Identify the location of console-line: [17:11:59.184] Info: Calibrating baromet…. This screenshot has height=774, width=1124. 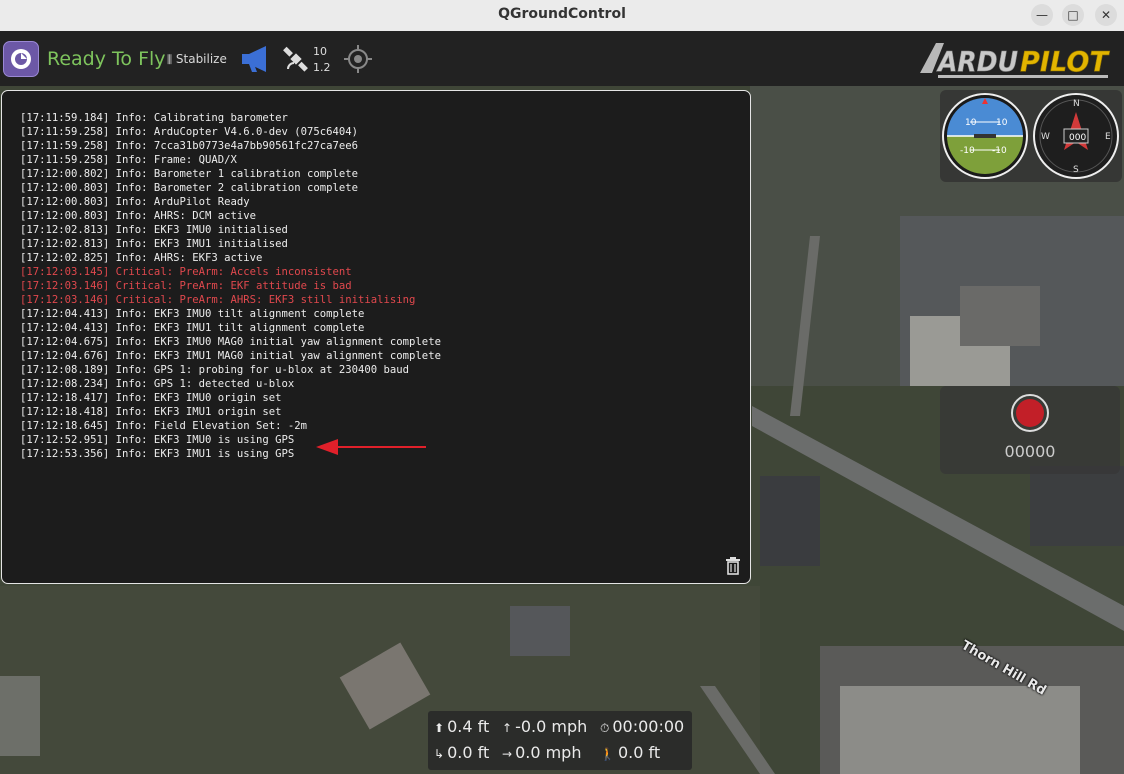
(154, 118).